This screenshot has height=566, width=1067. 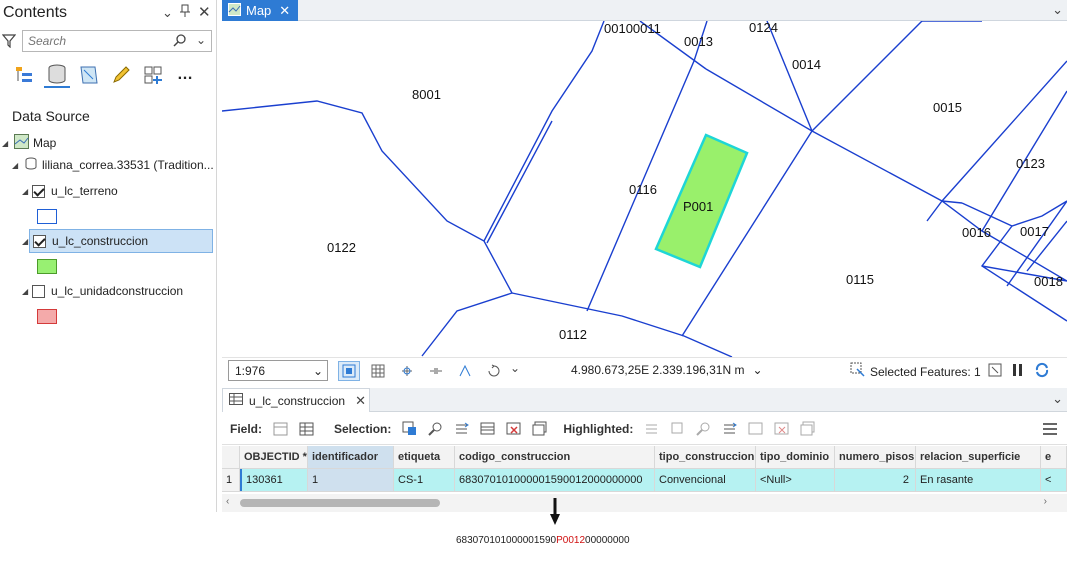 What do you see at coordinates (757, 370) in the screenshot?
I see `coordinate-format-chevron-icon: ⌄` at bounding box center [757, 370].